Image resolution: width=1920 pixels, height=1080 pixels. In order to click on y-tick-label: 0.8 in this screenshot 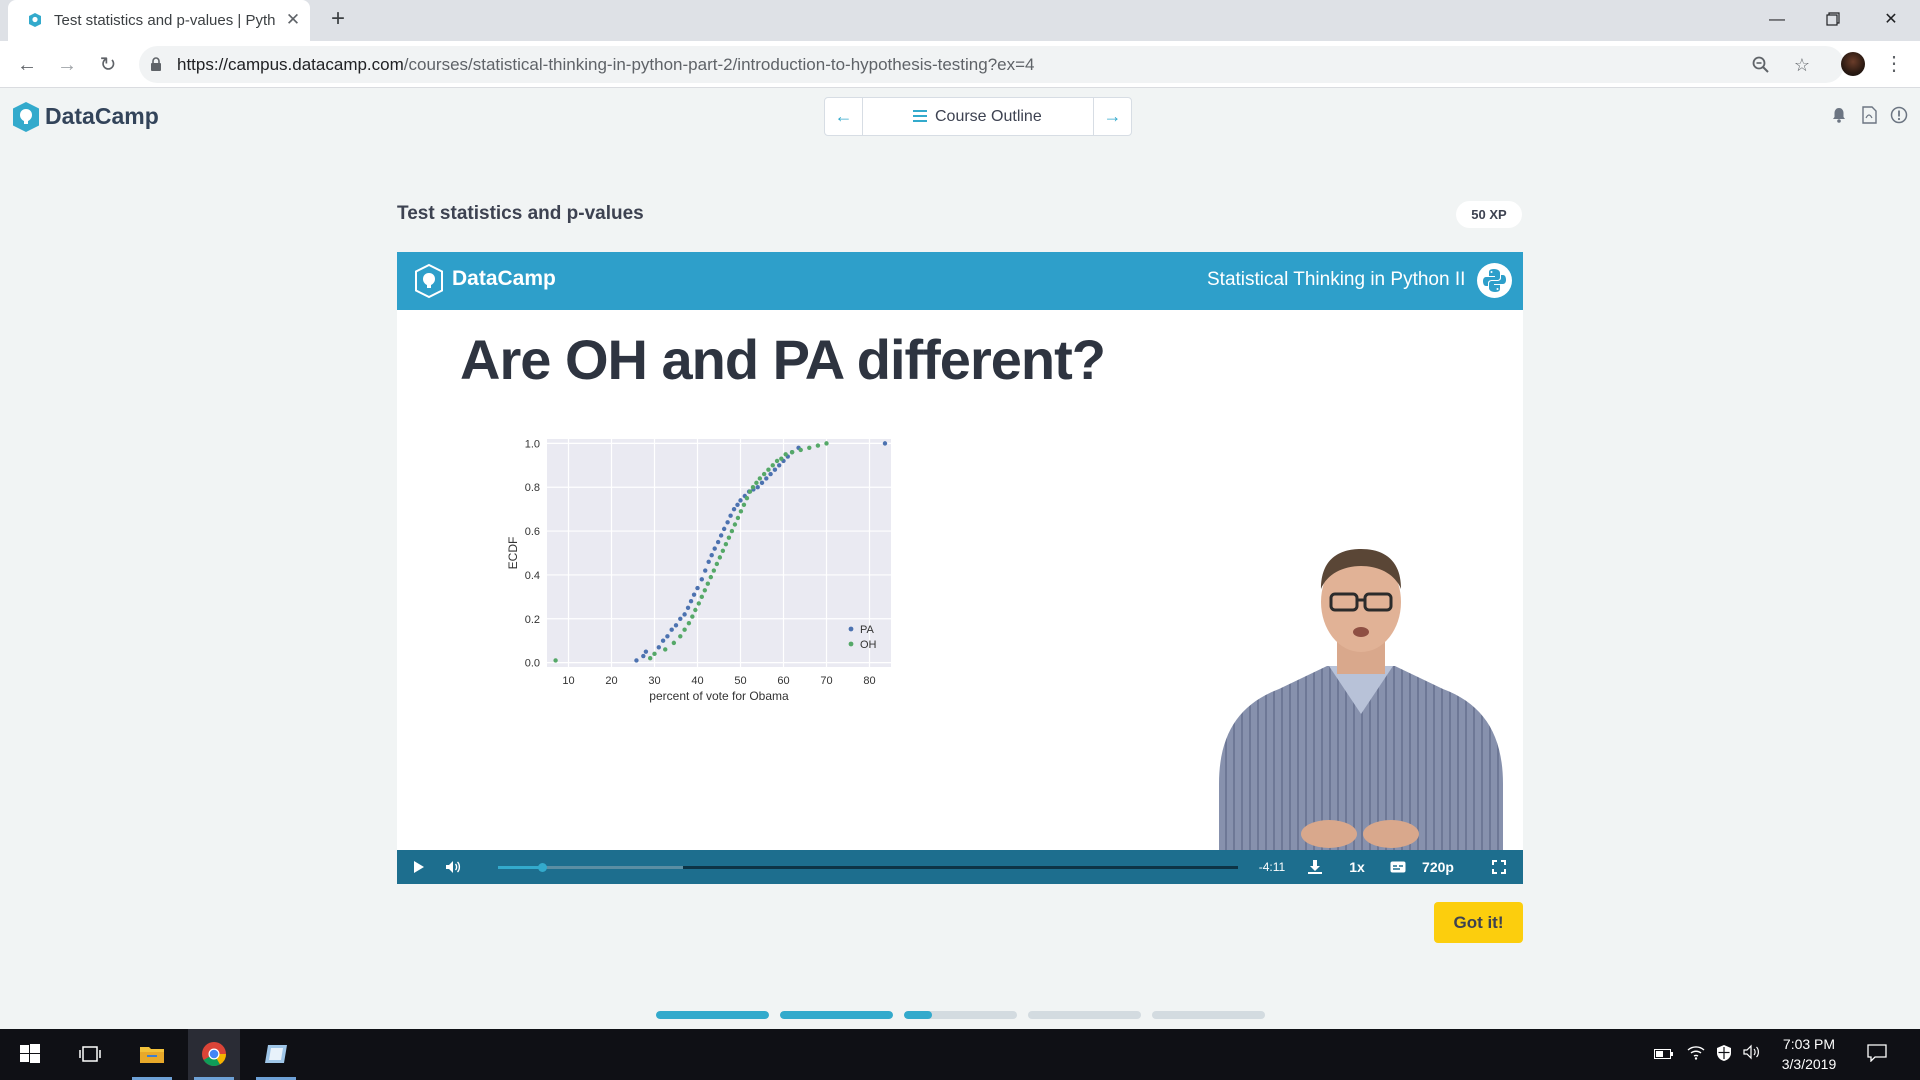, I will do `click(532, 488)`.